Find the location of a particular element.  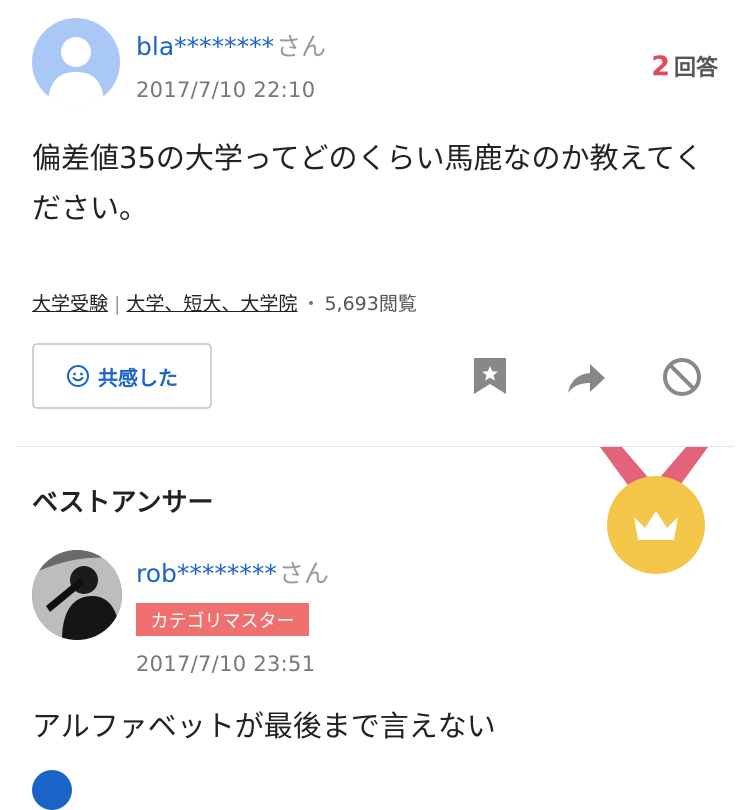

question-tags: 大学受験 | 大学、短大、大学院・ 5,693閲覧 is located at coordinates (224, 302).